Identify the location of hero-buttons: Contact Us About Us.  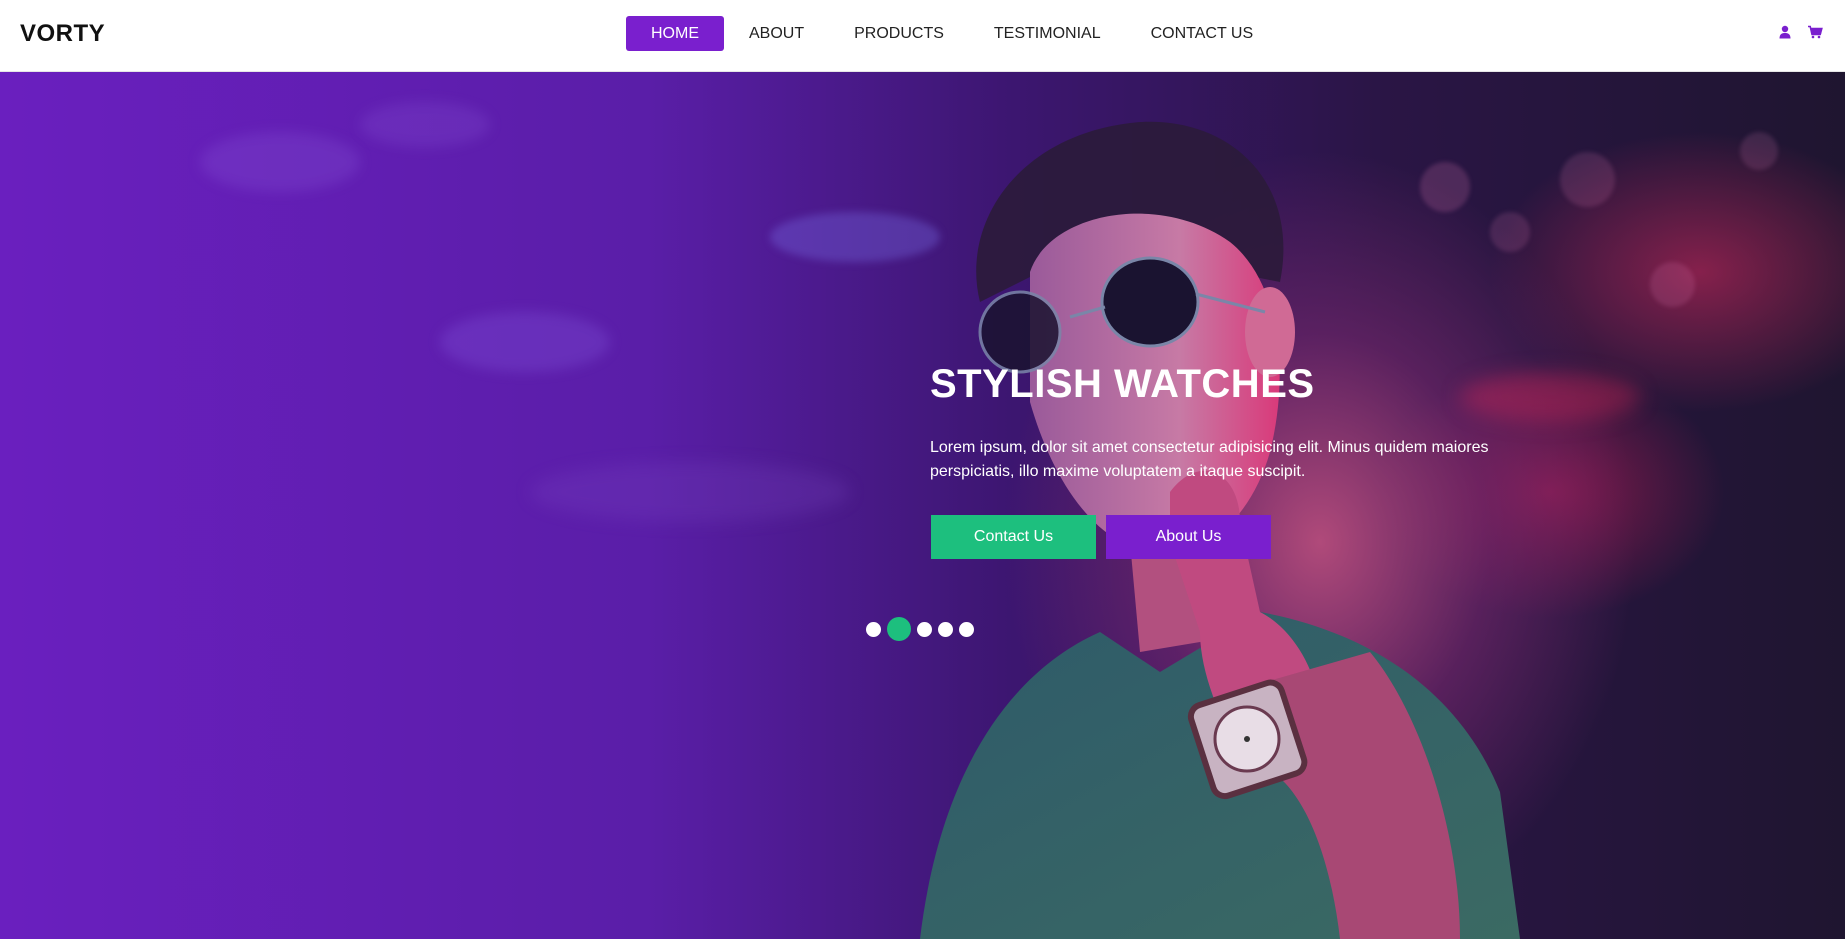
(1101, 537).